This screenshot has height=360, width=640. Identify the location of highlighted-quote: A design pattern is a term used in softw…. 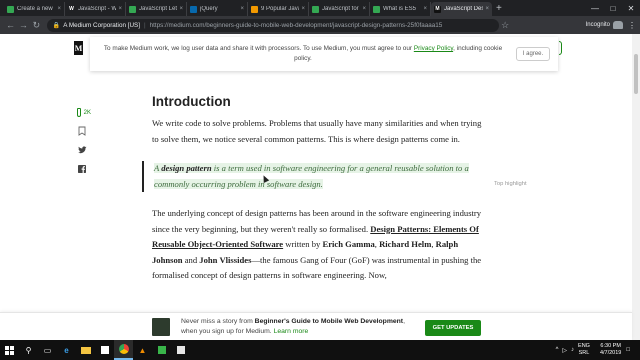
(312, 176).